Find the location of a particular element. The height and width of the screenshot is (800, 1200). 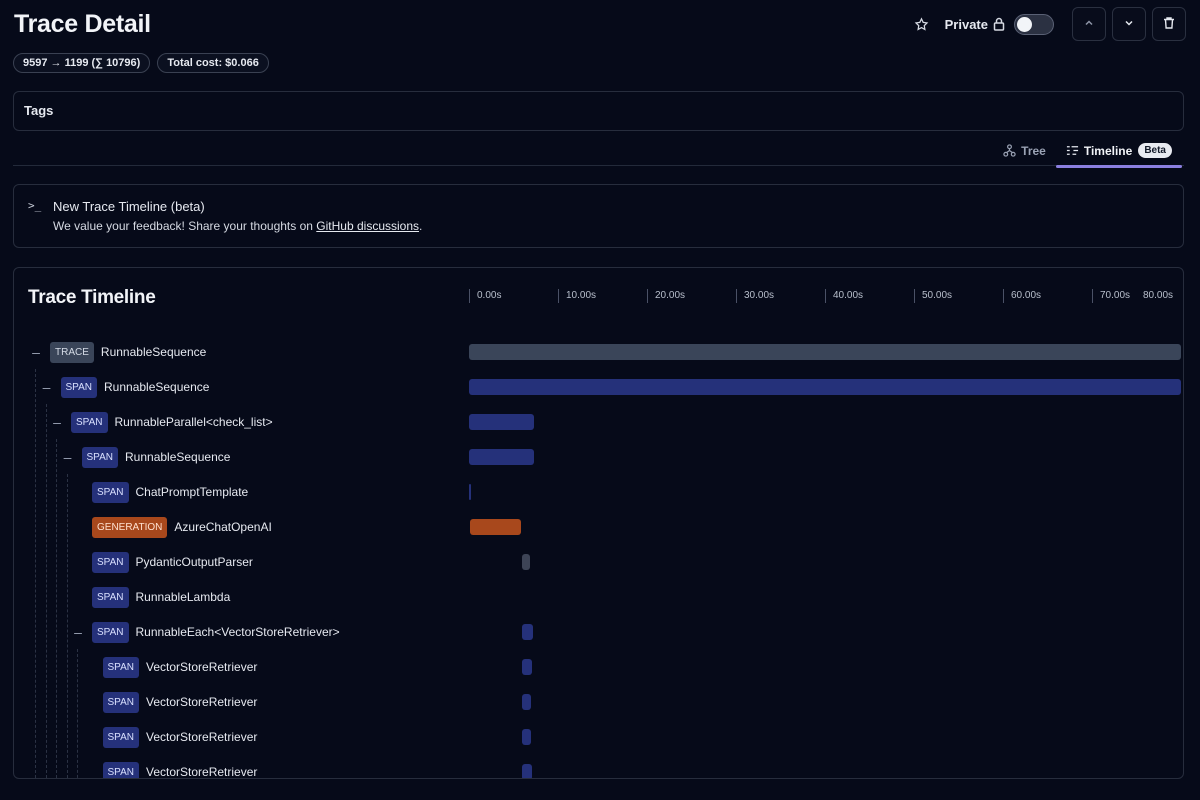

token-usage-badge: 9597 → 1199 (∑ 10796) is located at coordinates (82, 63).